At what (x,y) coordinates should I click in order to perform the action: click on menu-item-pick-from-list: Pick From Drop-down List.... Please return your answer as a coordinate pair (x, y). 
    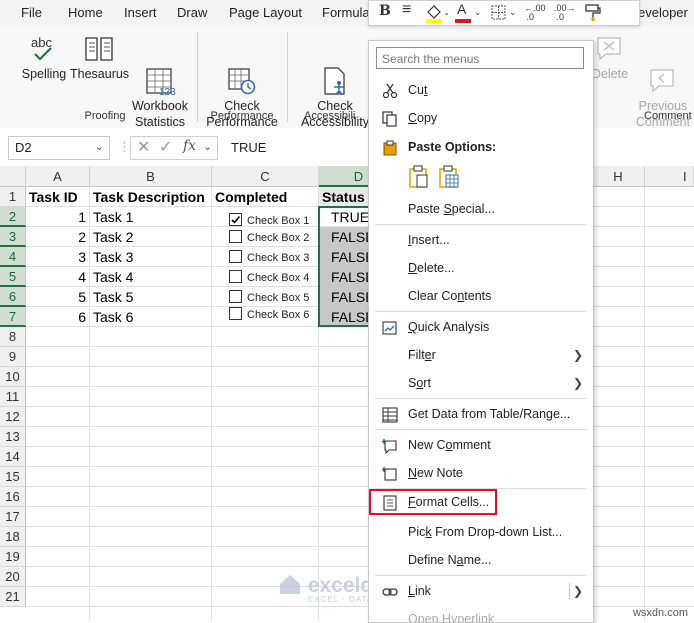
    Looking at the image, I should click on (481, 532).